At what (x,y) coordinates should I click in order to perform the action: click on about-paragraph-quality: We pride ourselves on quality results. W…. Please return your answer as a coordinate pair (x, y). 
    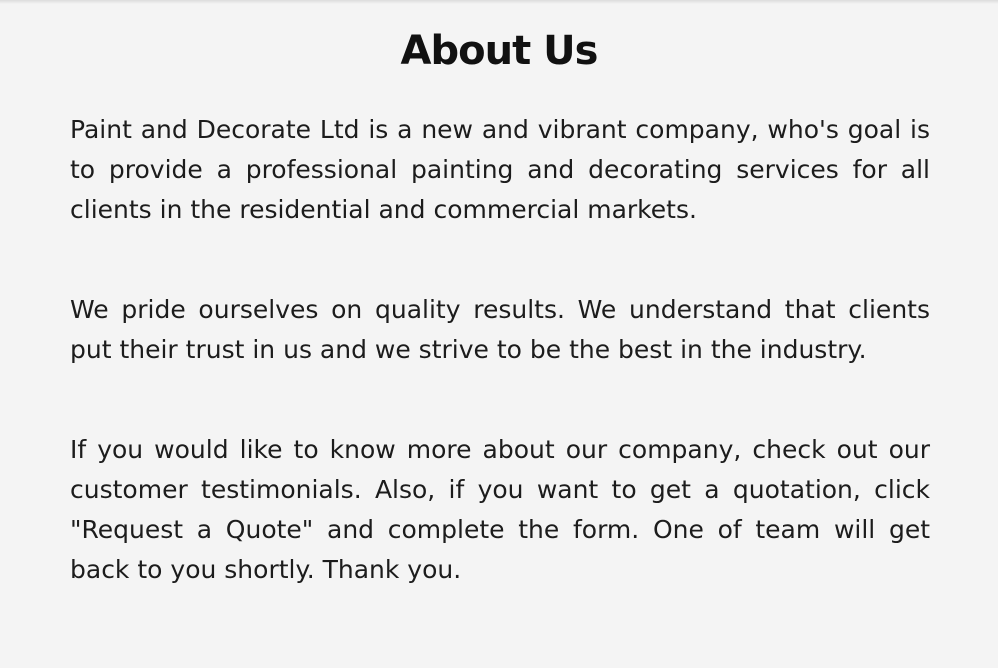
    Looking at the image, I should click on (500, 329).